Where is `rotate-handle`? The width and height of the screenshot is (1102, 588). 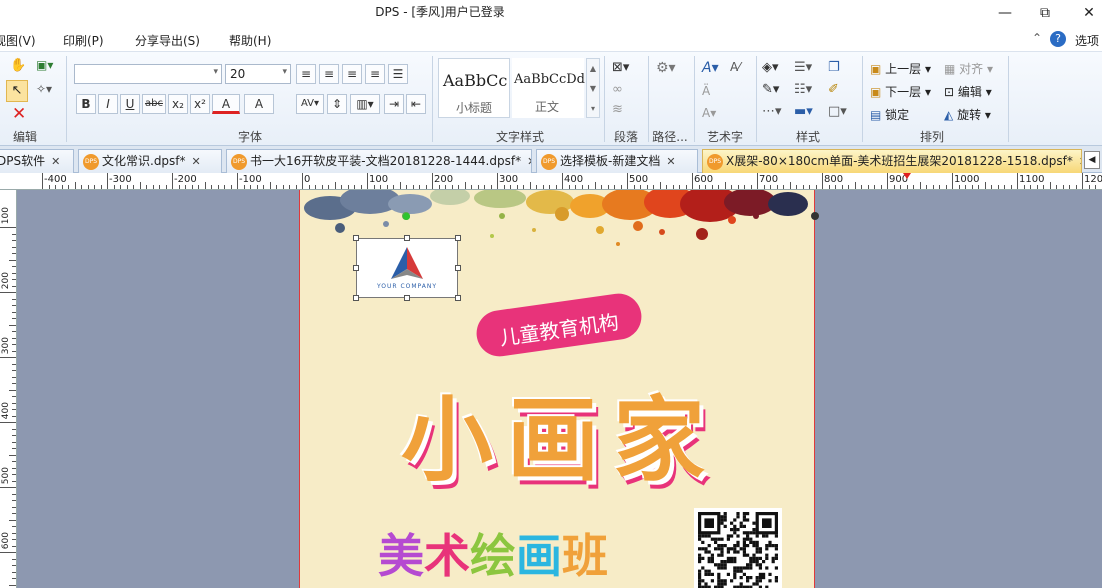
rotate-handle is located at coordinates (406, 216).